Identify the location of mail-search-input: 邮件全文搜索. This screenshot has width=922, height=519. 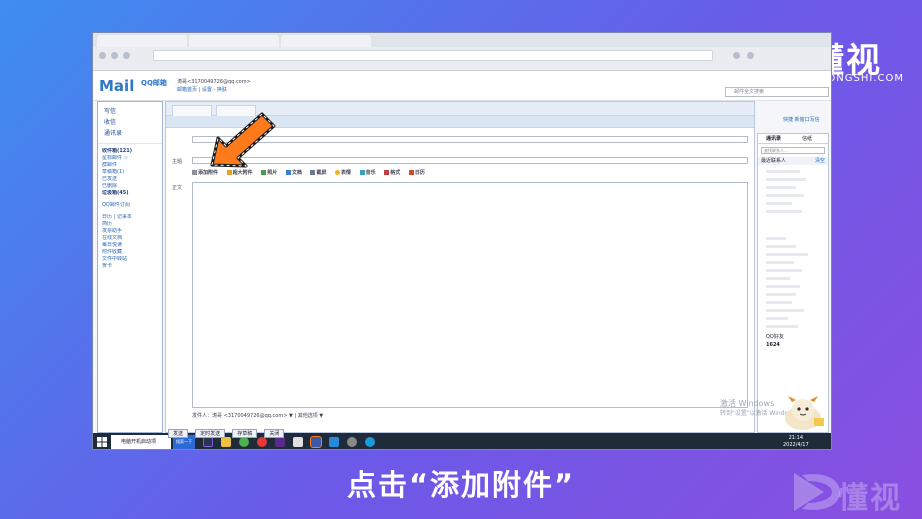
(777, 92).